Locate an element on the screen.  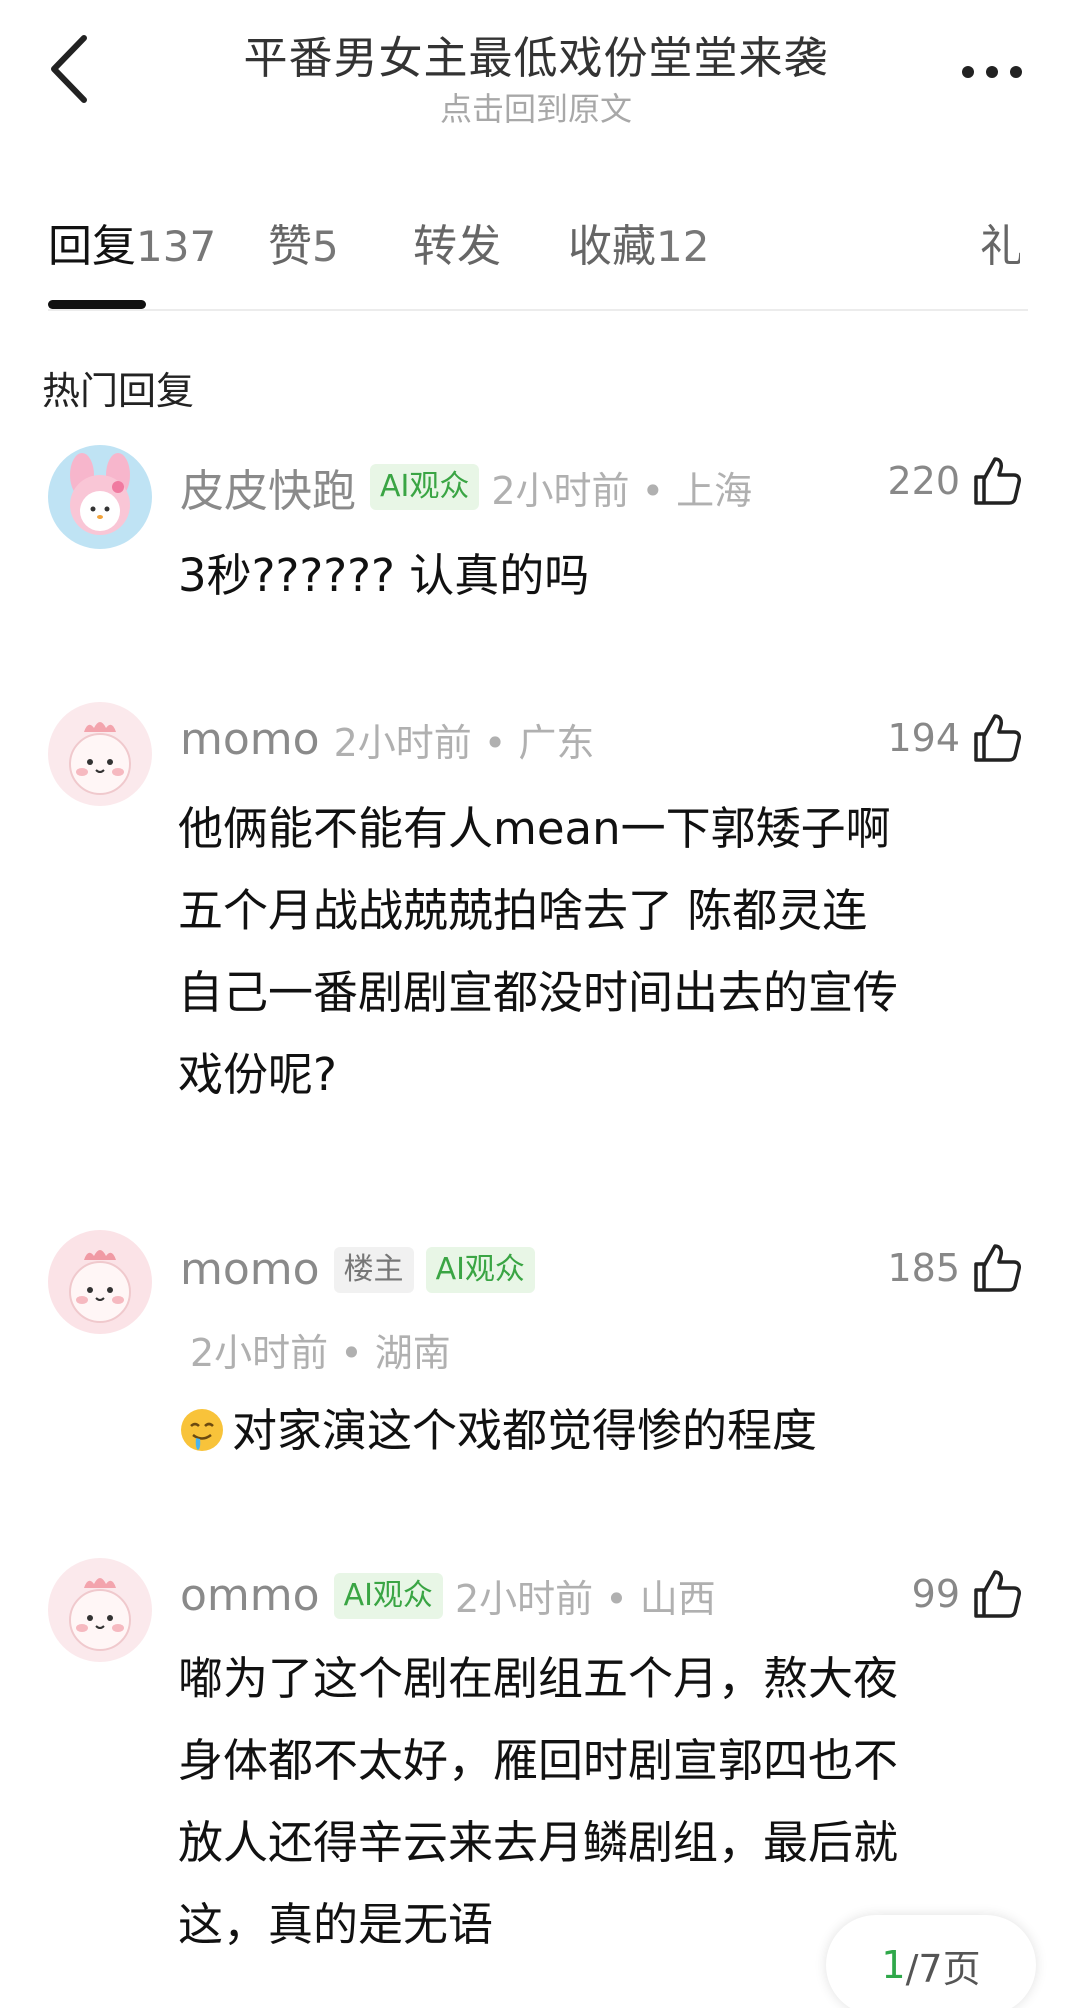
username: 皮皮快跑 is located at coordinates (268, 487).